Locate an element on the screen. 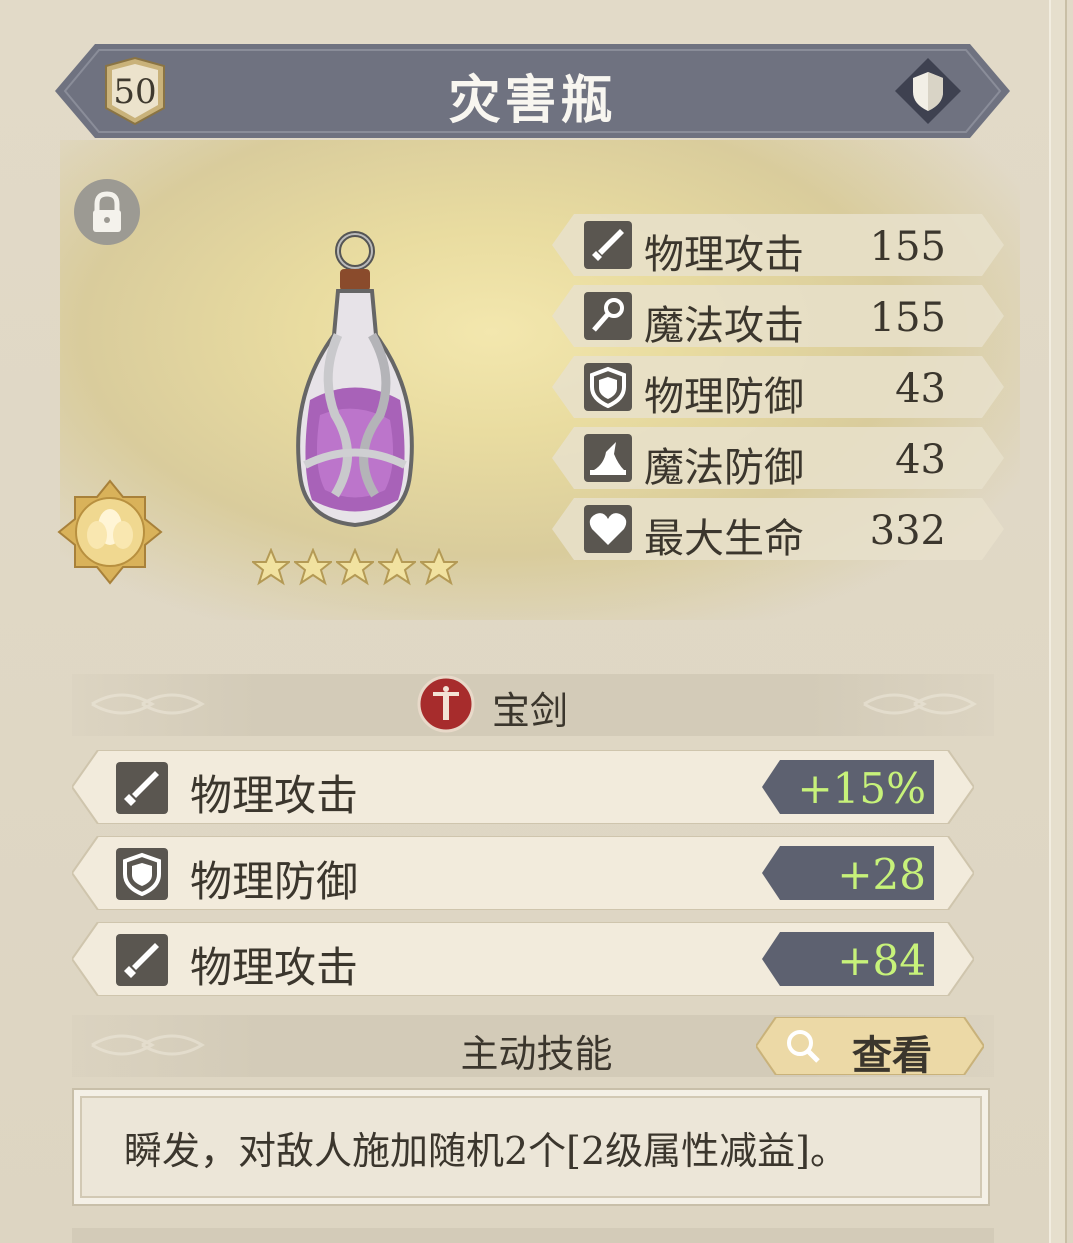  sub-stat-value-pill: +15% is located at coordinates (848, 787).